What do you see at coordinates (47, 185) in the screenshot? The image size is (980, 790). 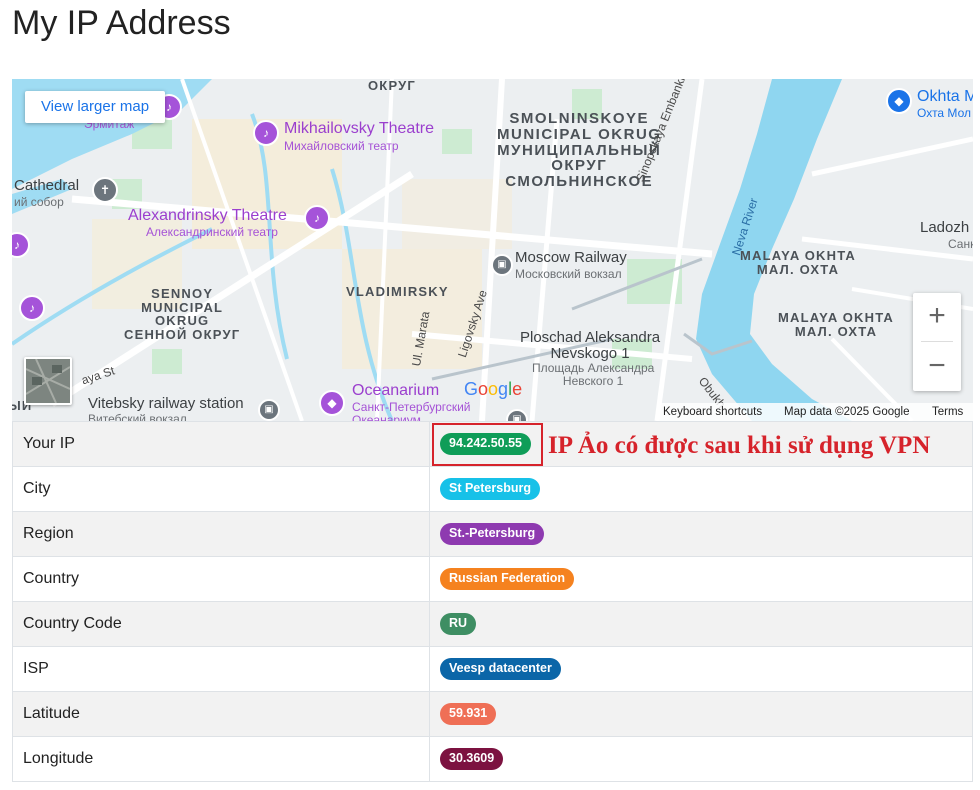 I see `map-label-cathedral: Cathedral` at bounding box center [47, 185].